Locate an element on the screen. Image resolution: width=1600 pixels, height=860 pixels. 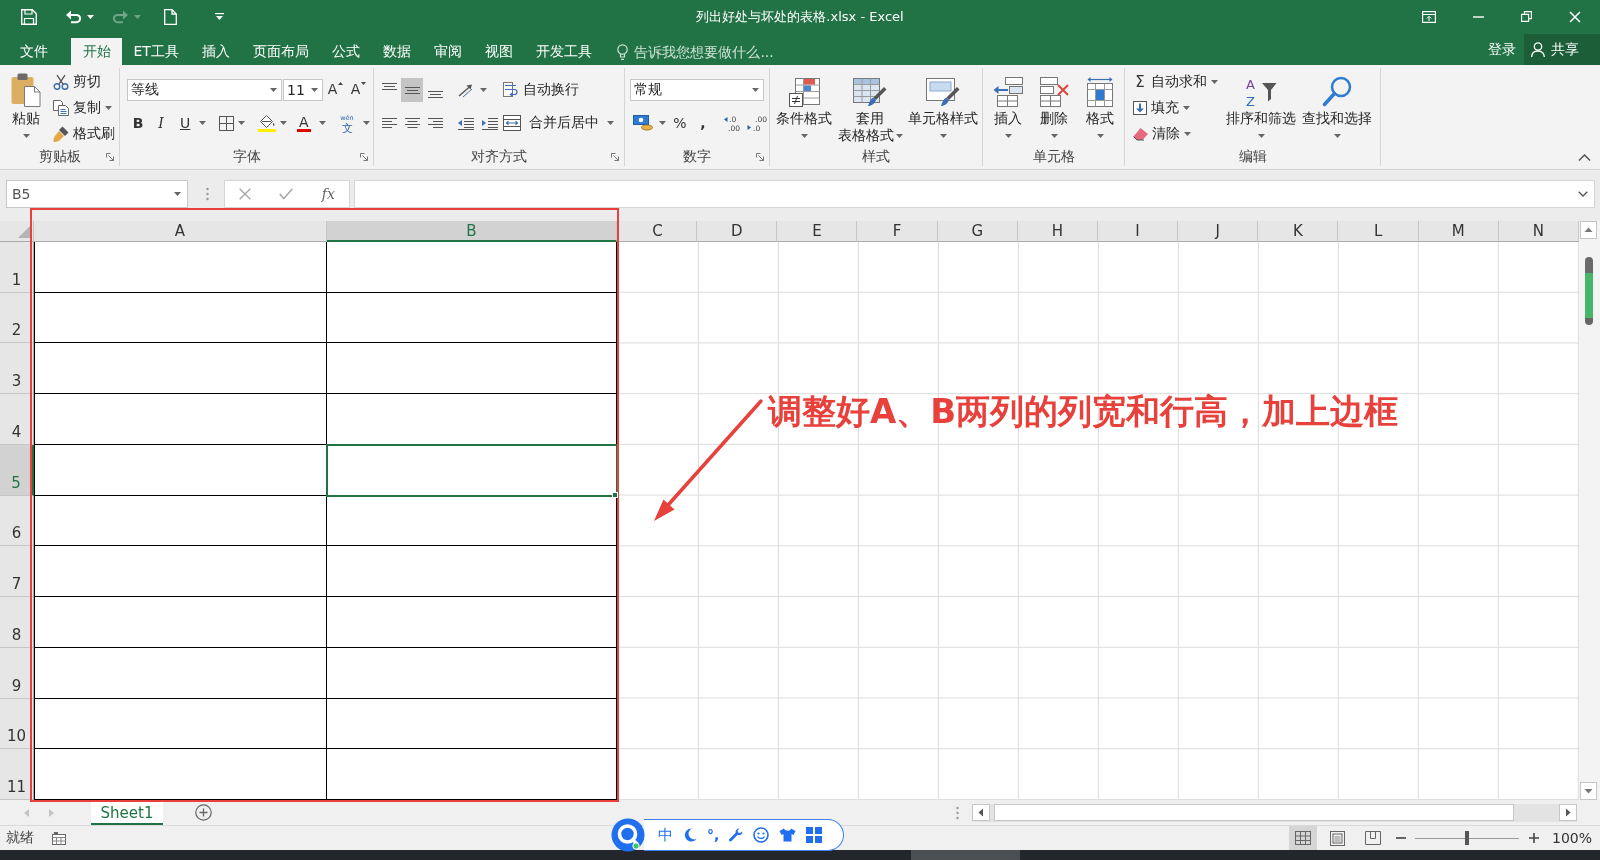
column-header: E is located at coordinates (817, 231).